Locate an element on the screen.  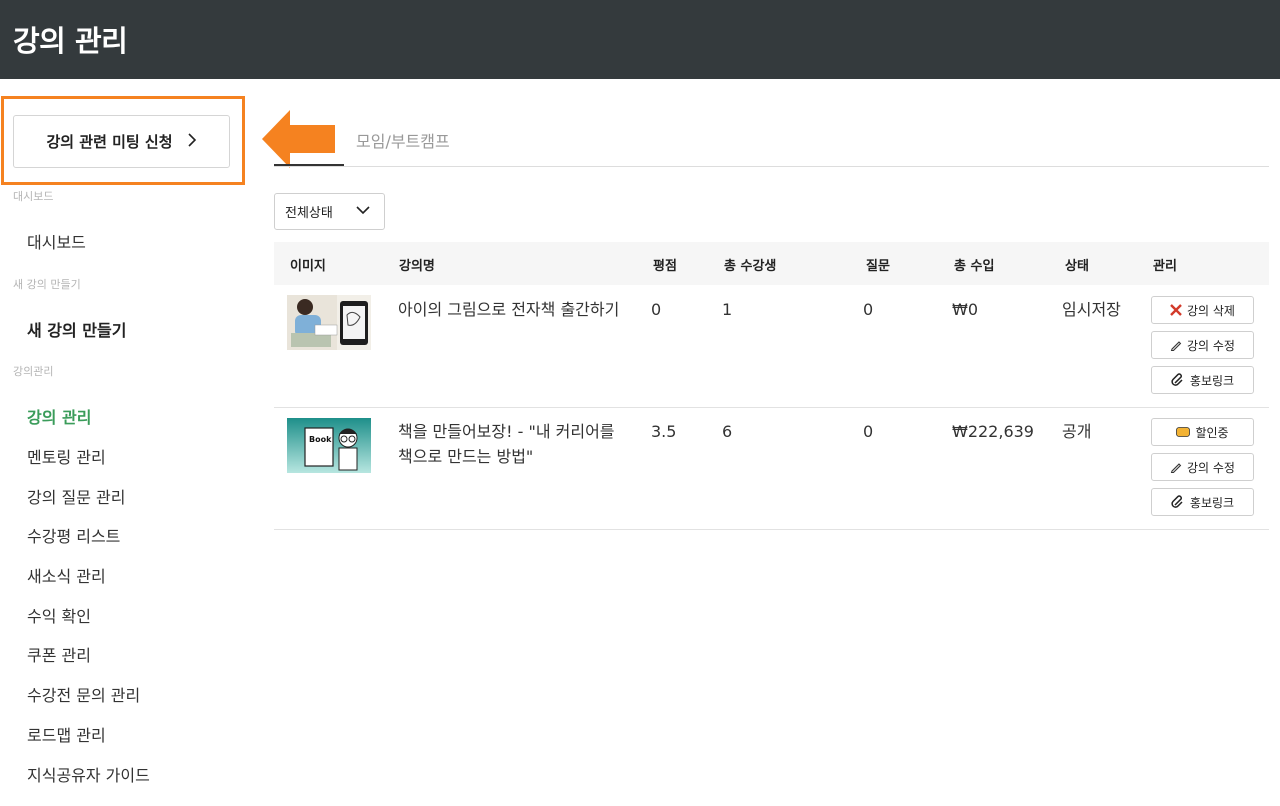
col-status: 상태 is located at coordinates (1077, 266).